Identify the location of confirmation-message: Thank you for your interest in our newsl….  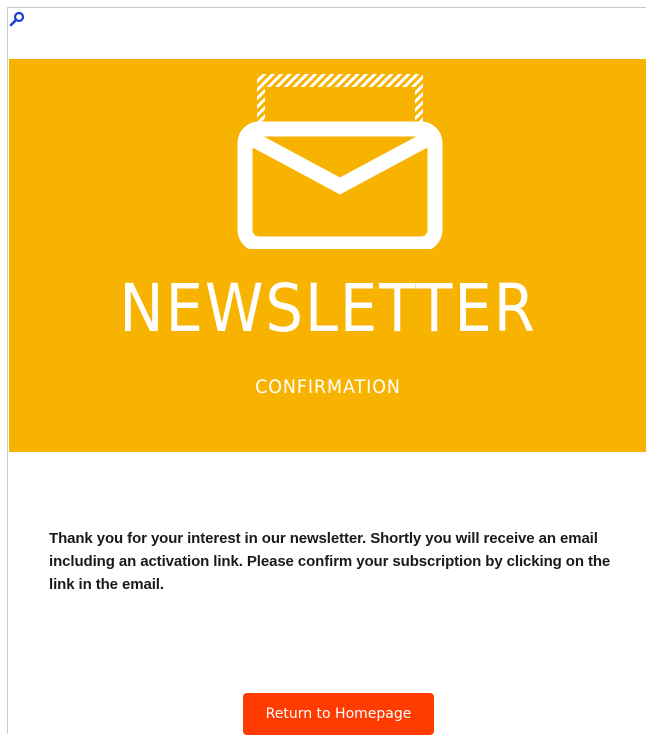
(330, 561).